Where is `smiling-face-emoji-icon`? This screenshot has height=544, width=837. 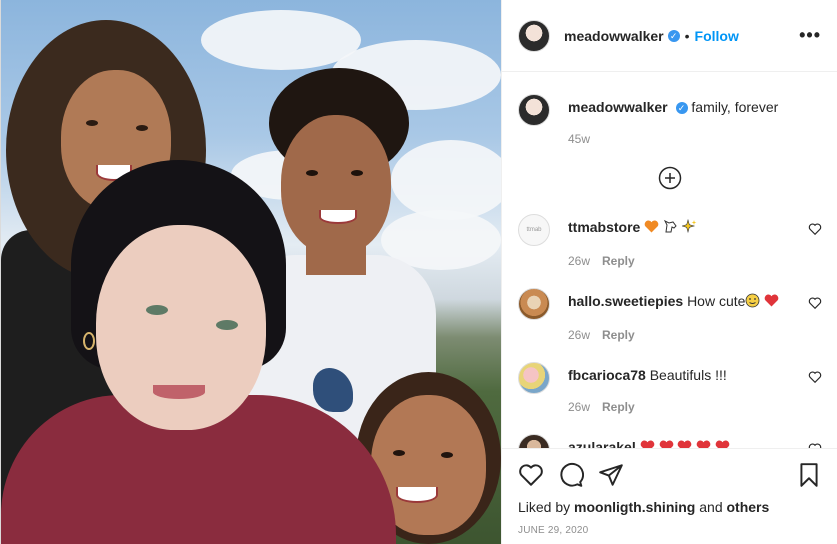 smiling-face-emoji-icon is located at coordinates (752, 302).